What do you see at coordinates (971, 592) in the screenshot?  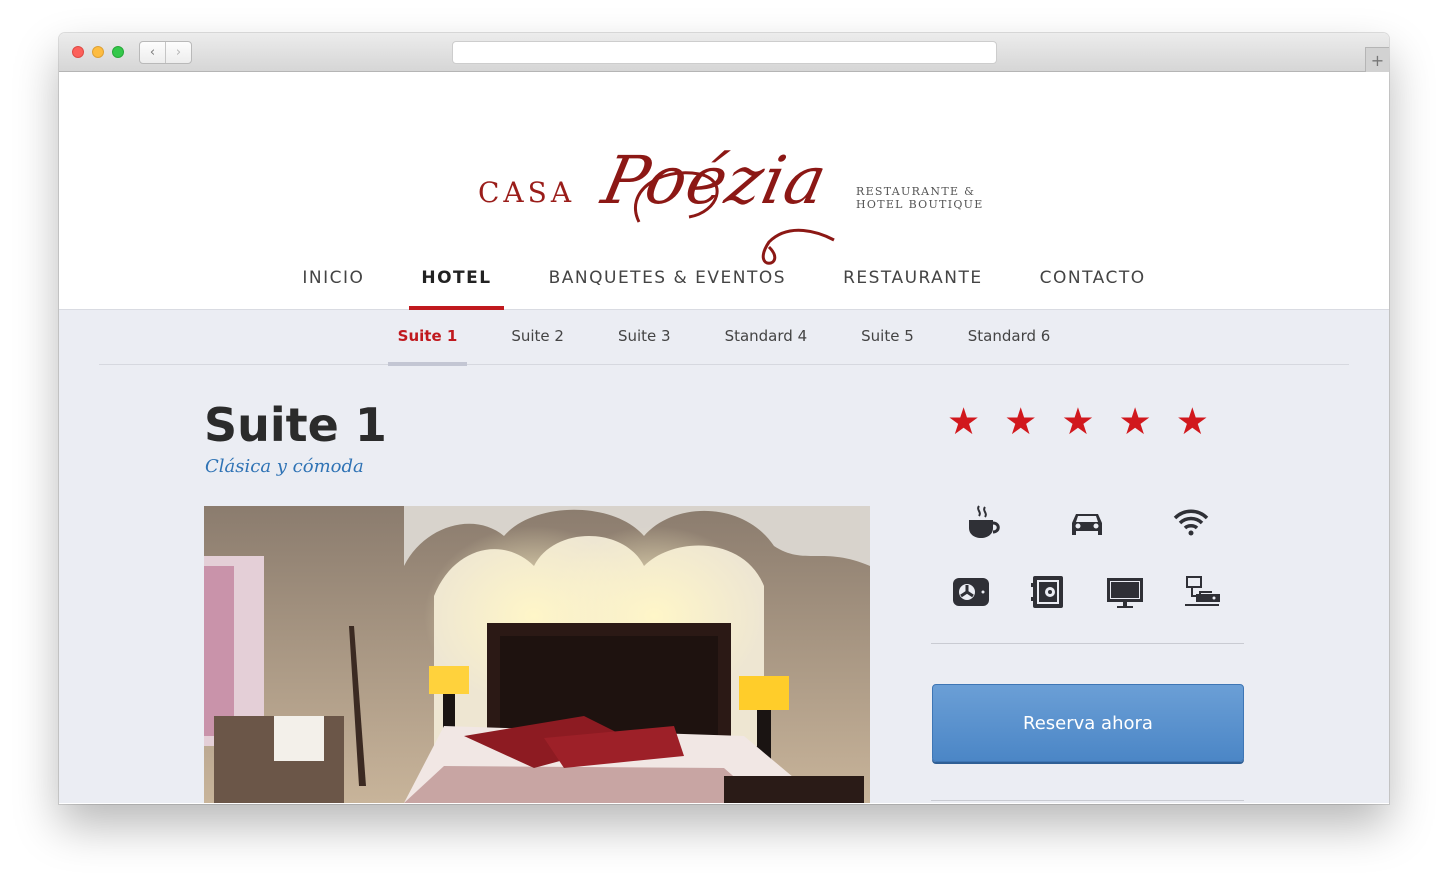 I see `air-conditioning-icon` at bounding box center [971, 592].